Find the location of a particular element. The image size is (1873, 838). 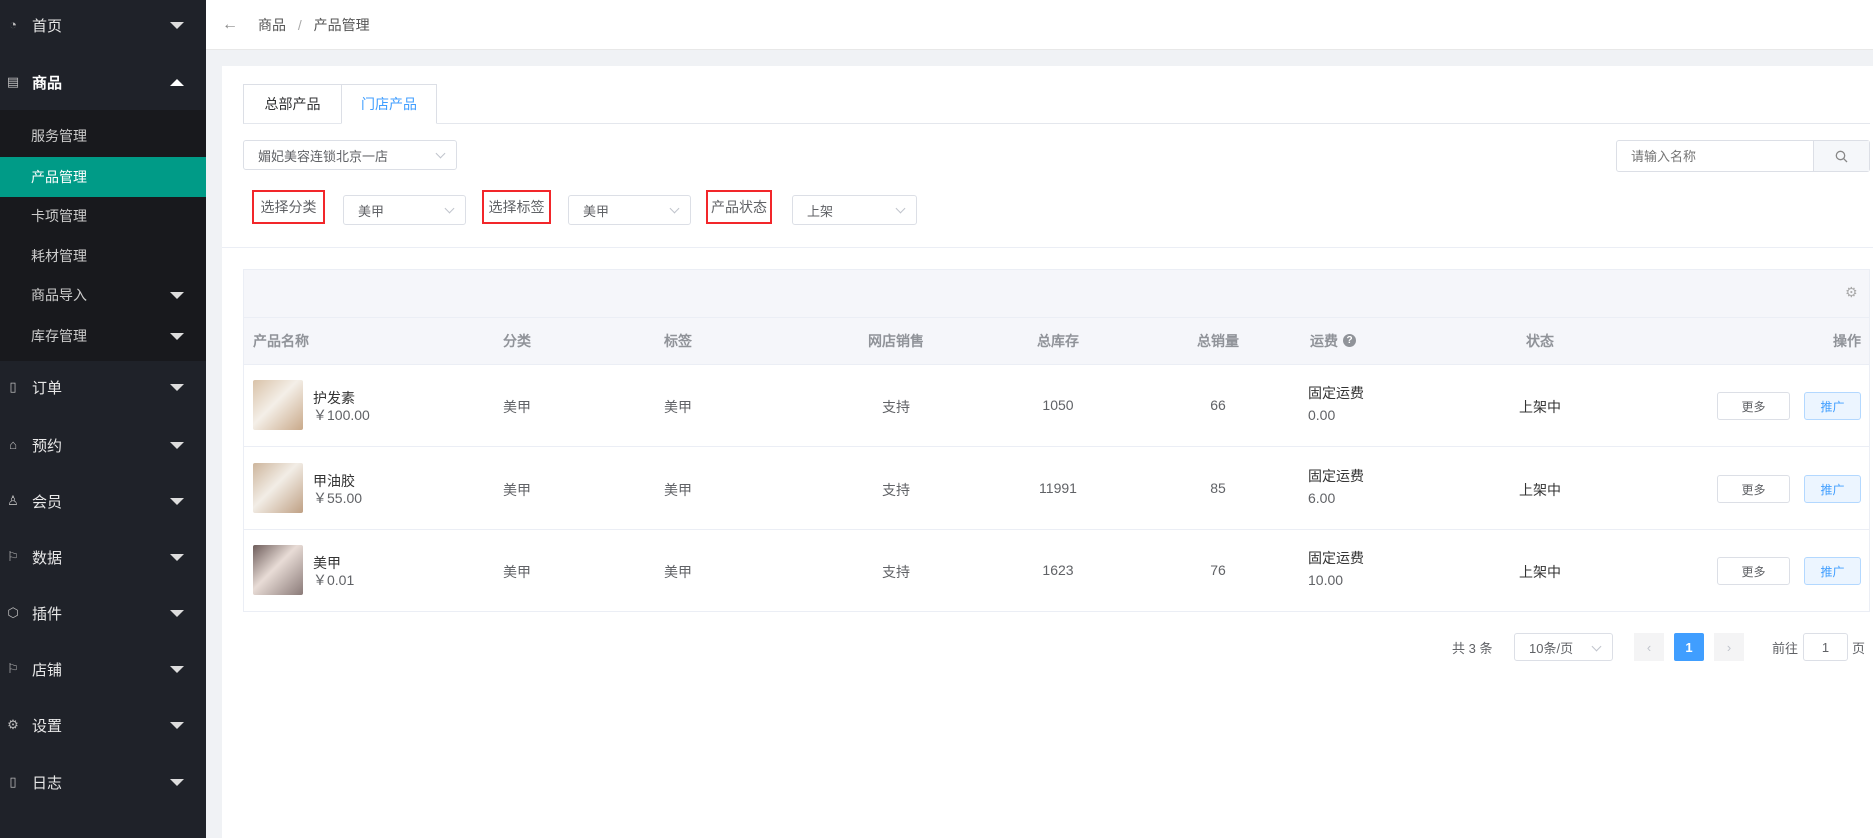

sidebar-item-data: ⚐ 数据 is located at coordinates (103, 557).